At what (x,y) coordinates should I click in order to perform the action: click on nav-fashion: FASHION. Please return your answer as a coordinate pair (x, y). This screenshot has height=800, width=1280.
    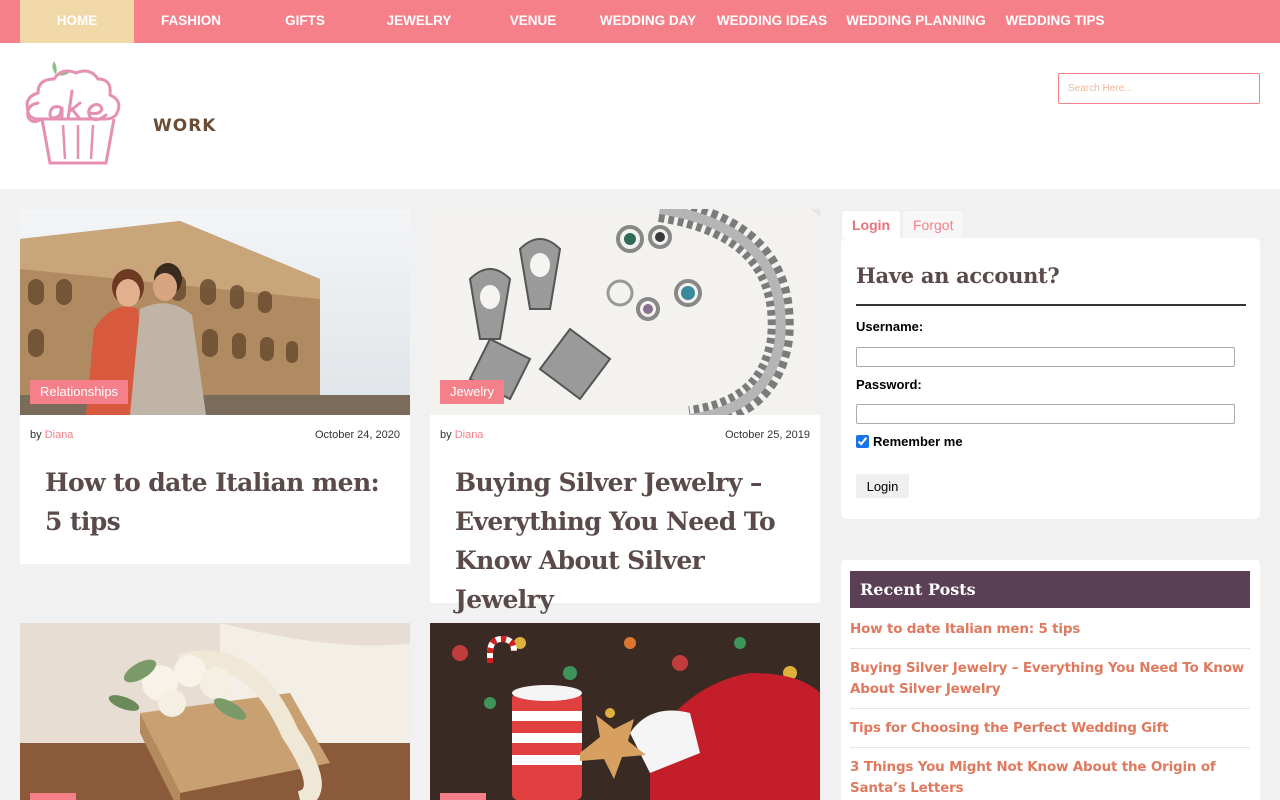
    Looking at the image, I should click on (191, 21).